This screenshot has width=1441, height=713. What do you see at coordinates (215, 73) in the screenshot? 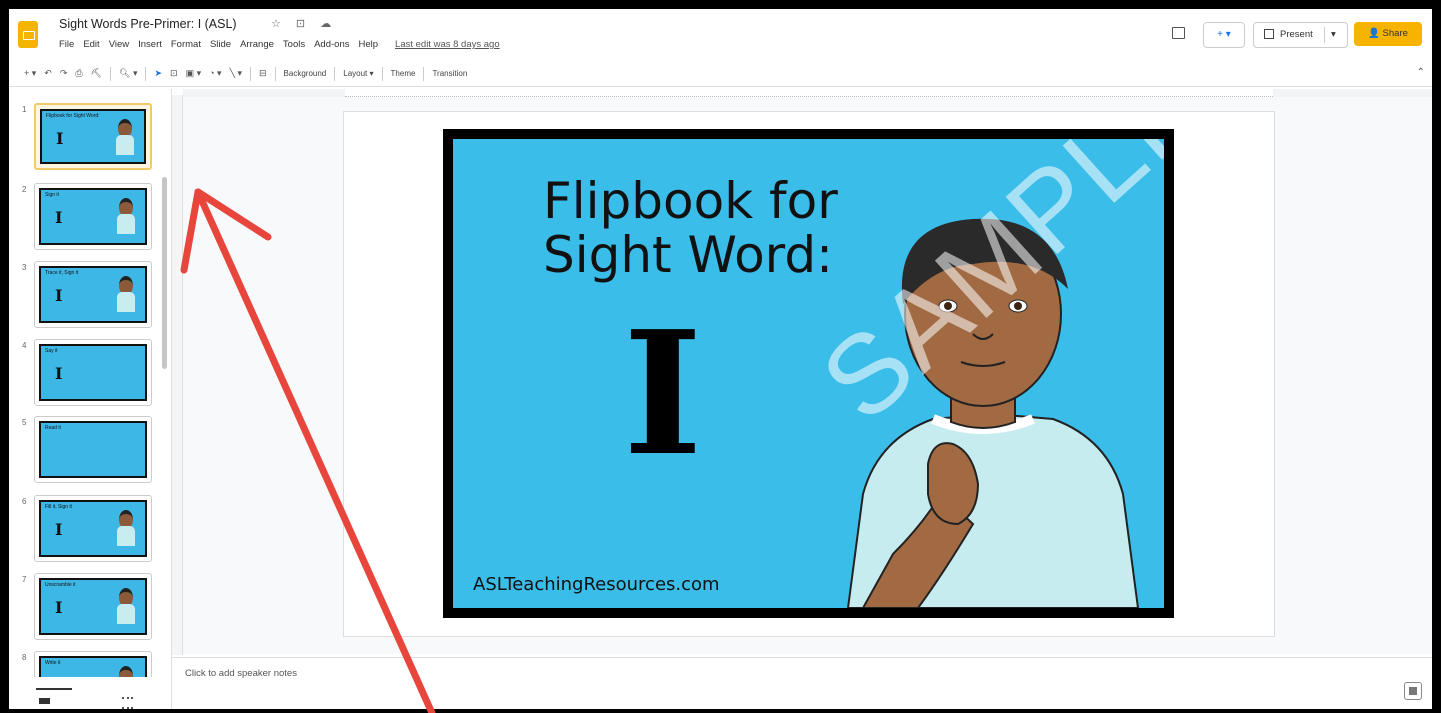
I see `shape-icon: ◔ ▾` at bounding box center [215, 73].